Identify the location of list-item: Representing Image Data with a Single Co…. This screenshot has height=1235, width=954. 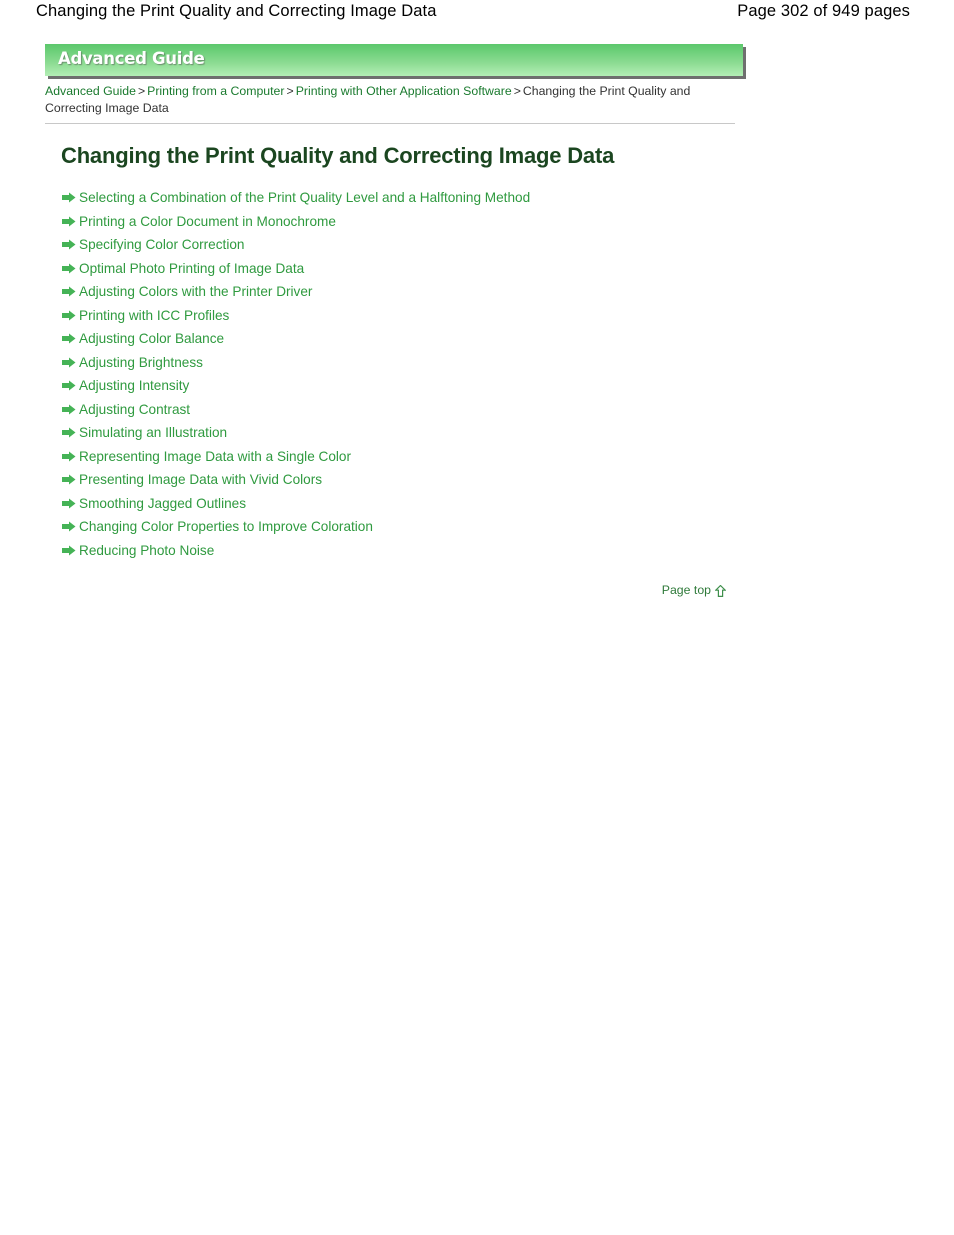
(483, 457).